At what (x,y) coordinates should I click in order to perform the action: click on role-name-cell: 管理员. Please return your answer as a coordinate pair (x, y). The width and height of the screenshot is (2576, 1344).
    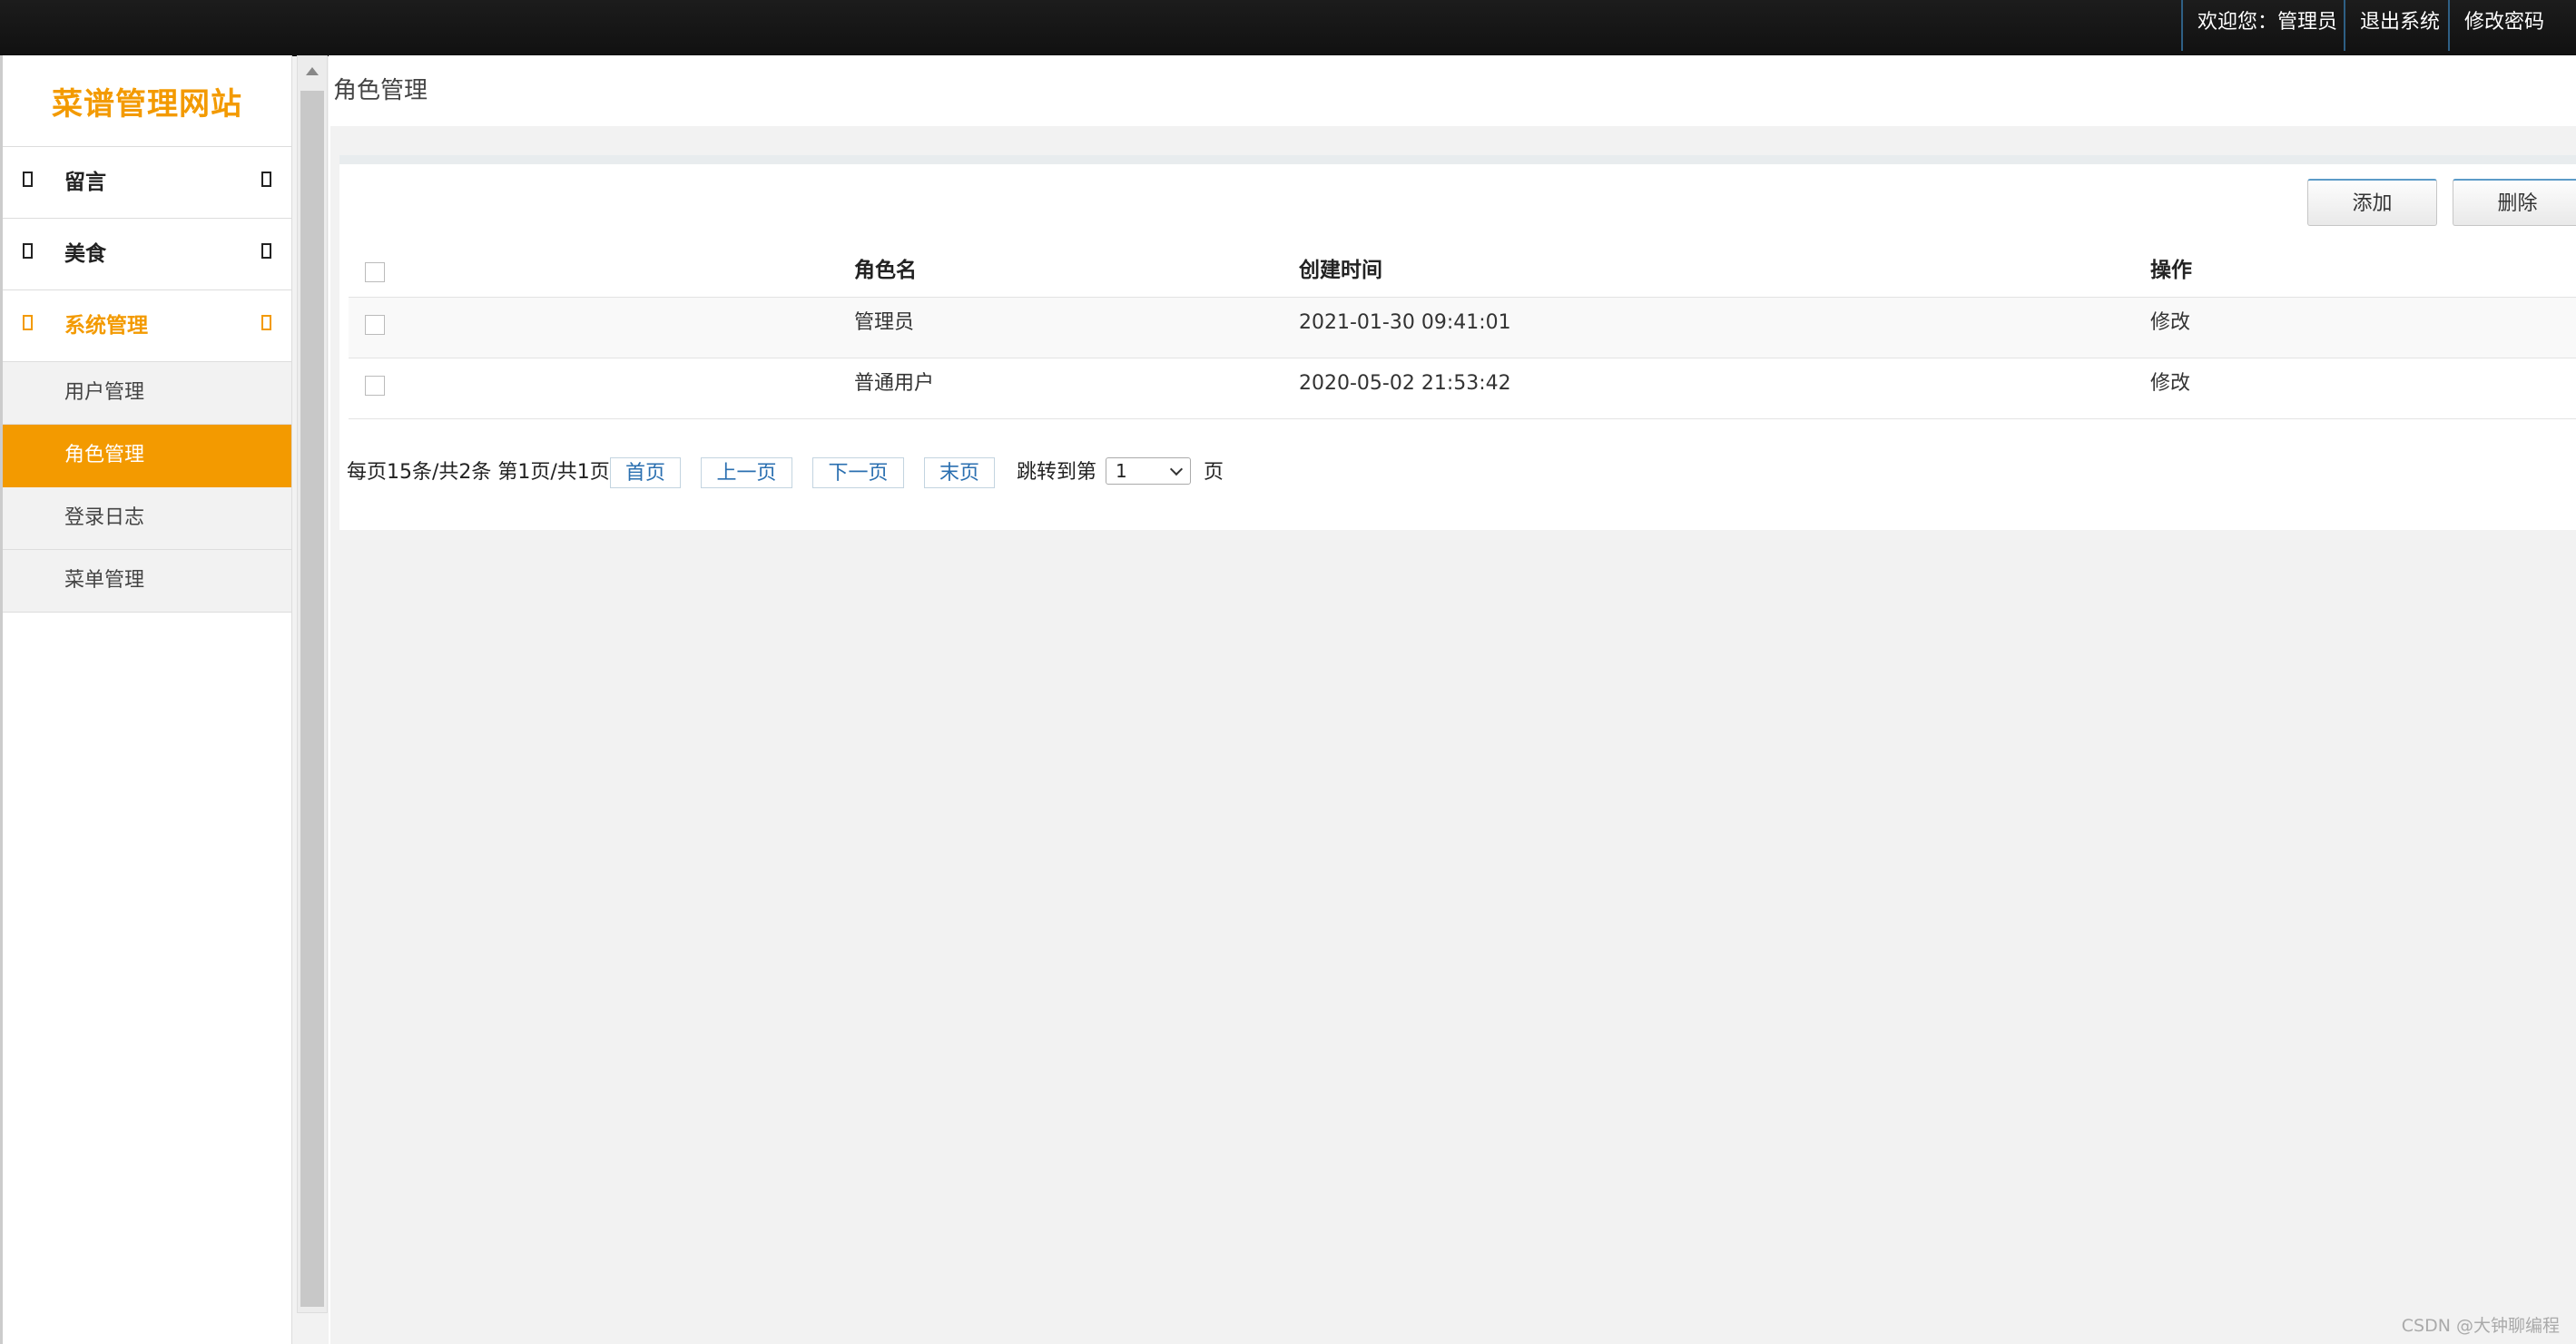
    Looking at the image, I should click on (884, 322).